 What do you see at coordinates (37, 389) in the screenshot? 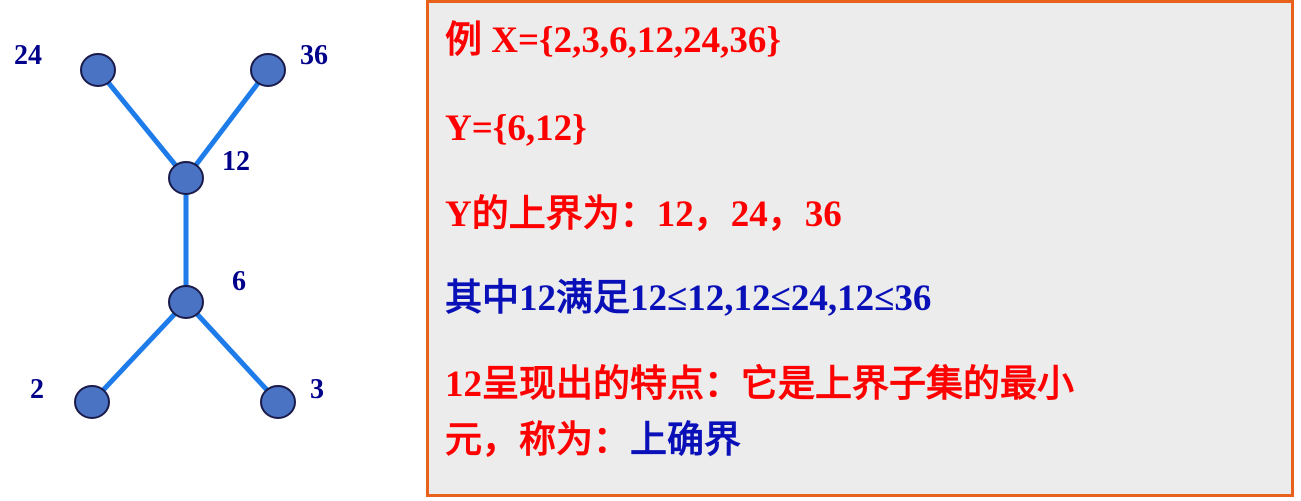
I see `node-label-2: 2` at bounding box center [37, 389].